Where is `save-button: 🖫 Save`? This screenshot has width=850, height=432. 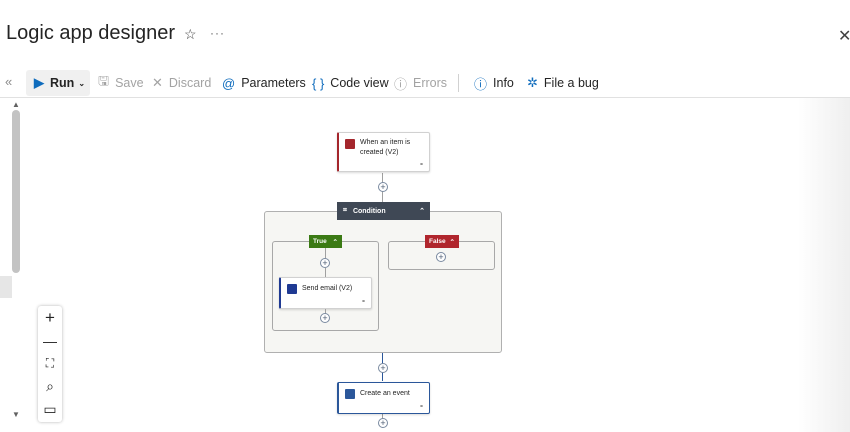
save-button: 🖫 Save is located at coordinates (121, 83).